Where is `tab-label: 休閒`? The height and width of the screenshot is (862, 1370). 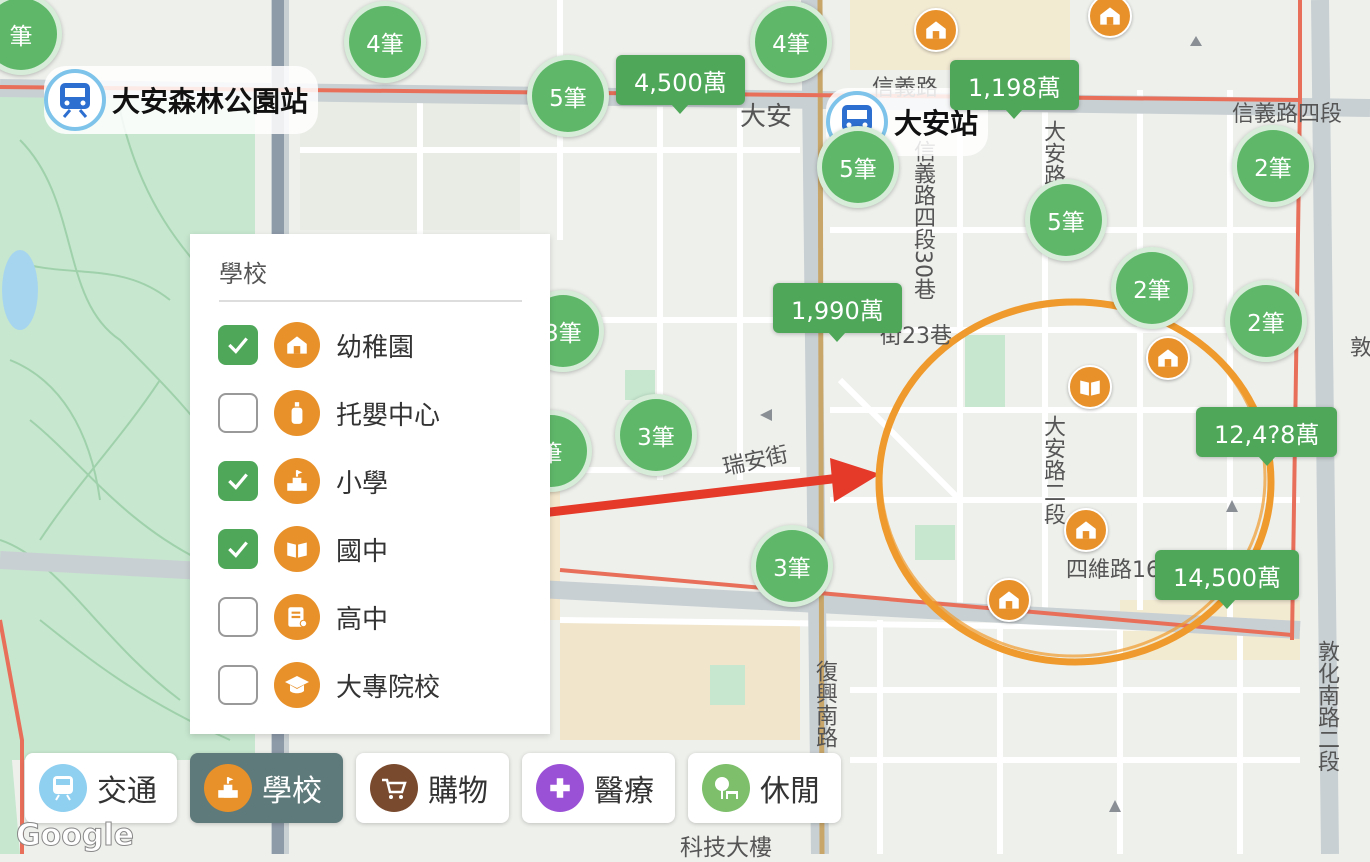 tab-label: 休閒 is located at coordinates (790, 791).